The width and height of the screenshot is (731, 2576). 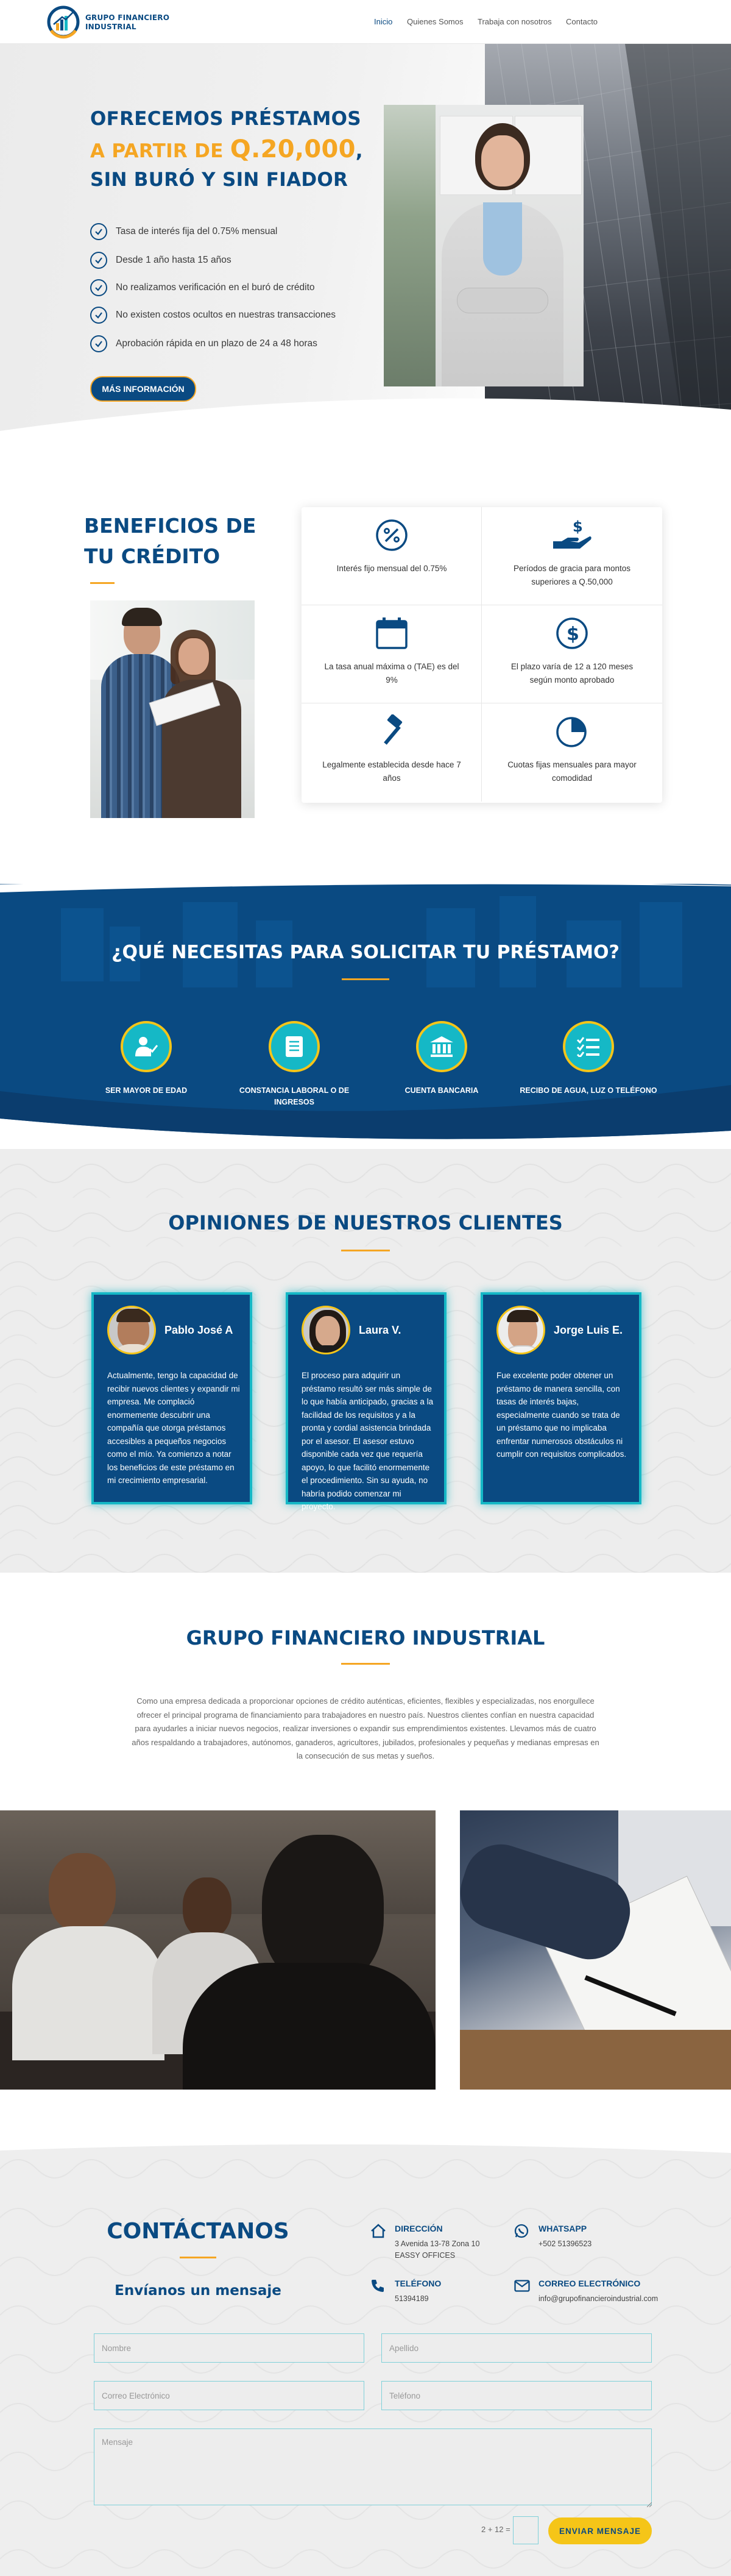 I want to click on contact-title: CONTÁCTANOS, so click(x=198, y=2231).